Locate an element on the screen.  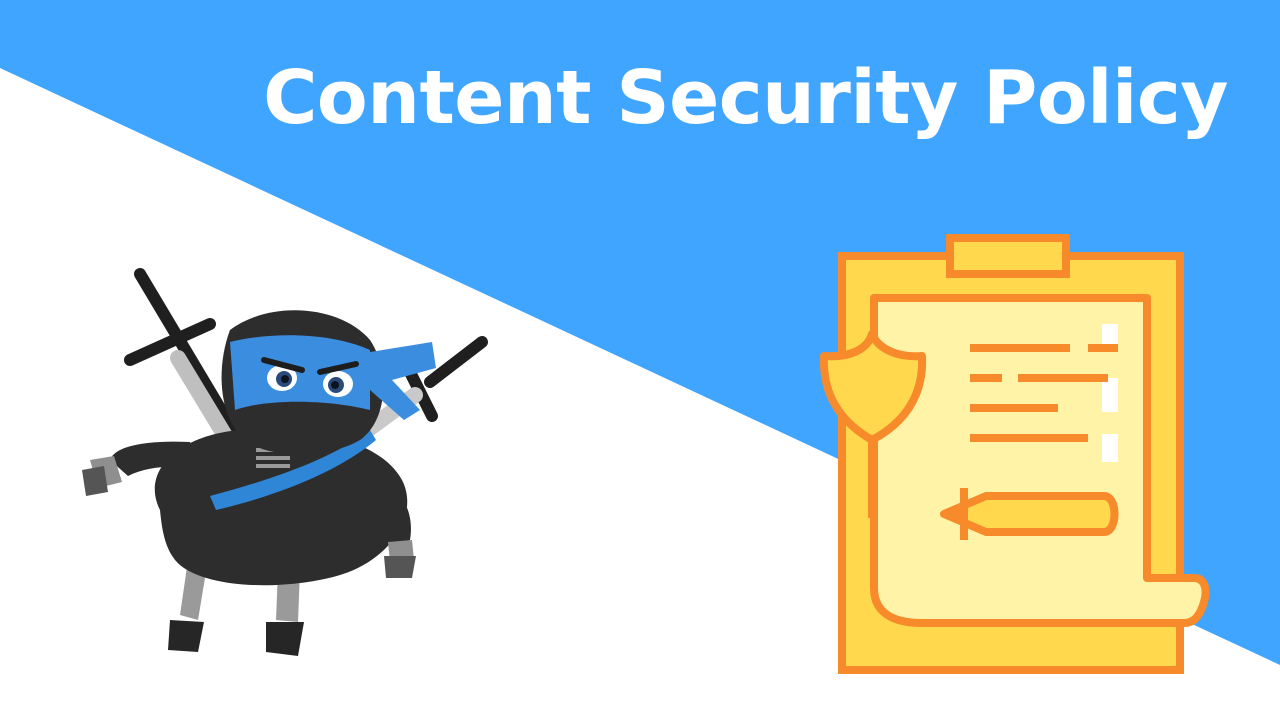
clipboard-clip is located at coordinates (1008, 256).